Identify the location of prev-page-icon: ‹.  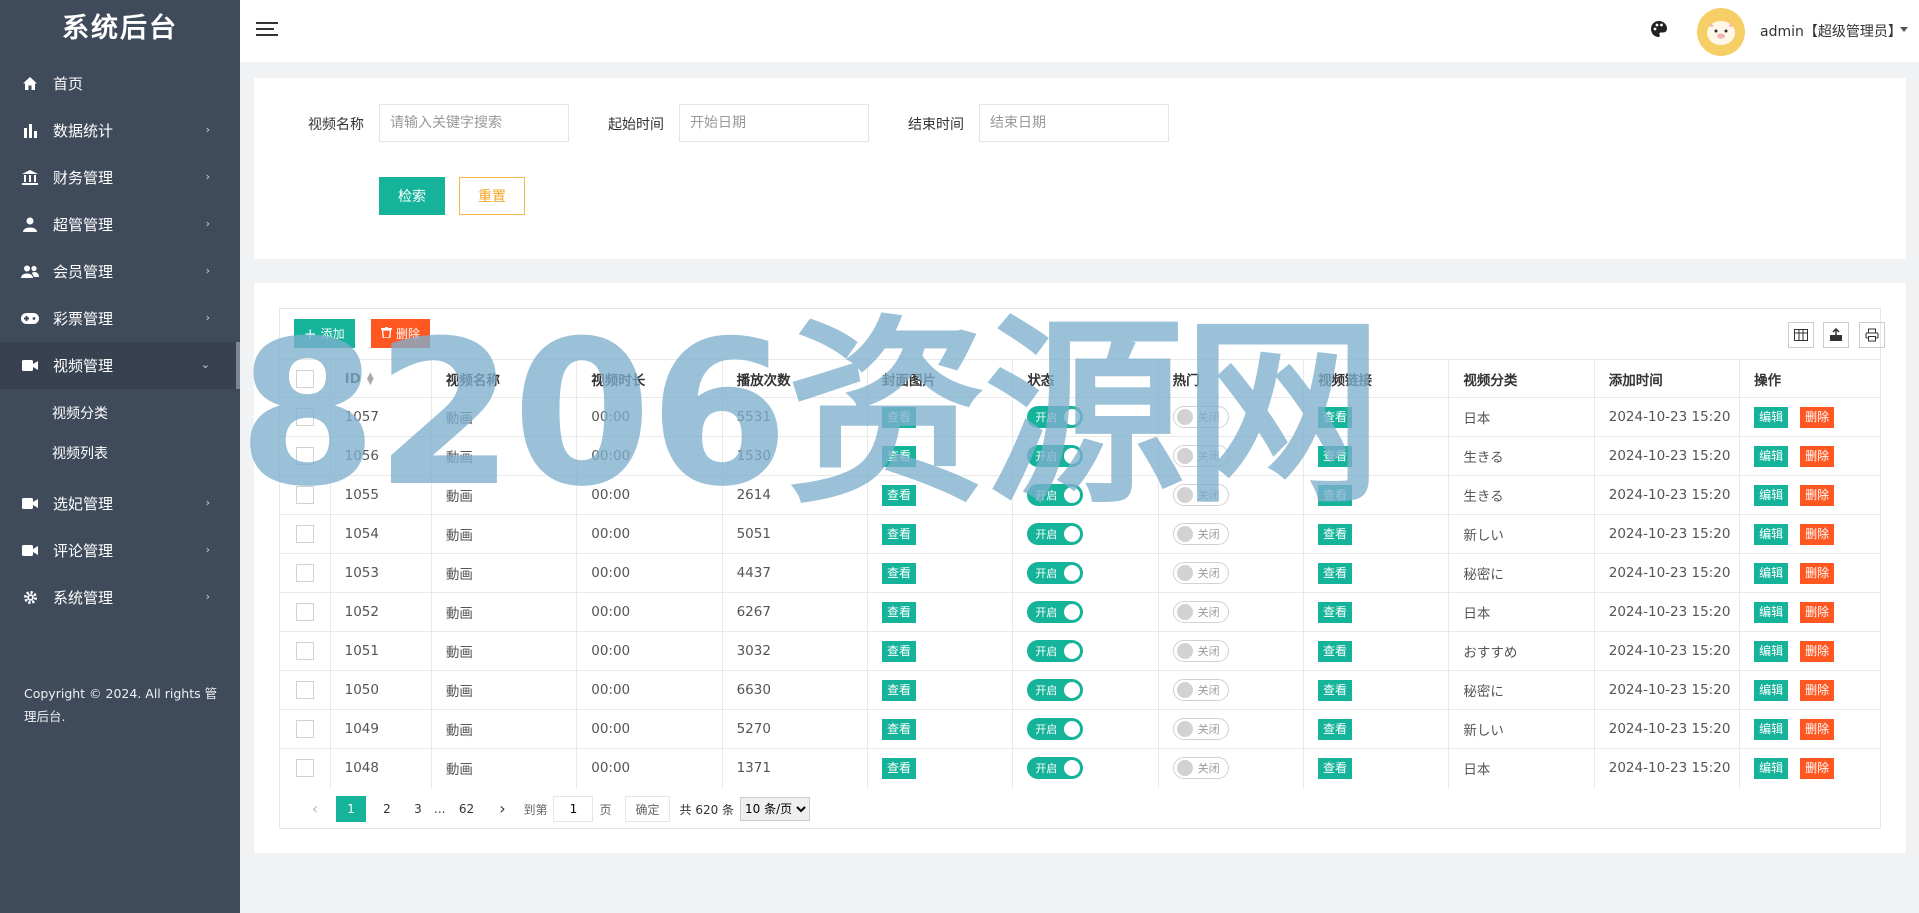
(315, 809).